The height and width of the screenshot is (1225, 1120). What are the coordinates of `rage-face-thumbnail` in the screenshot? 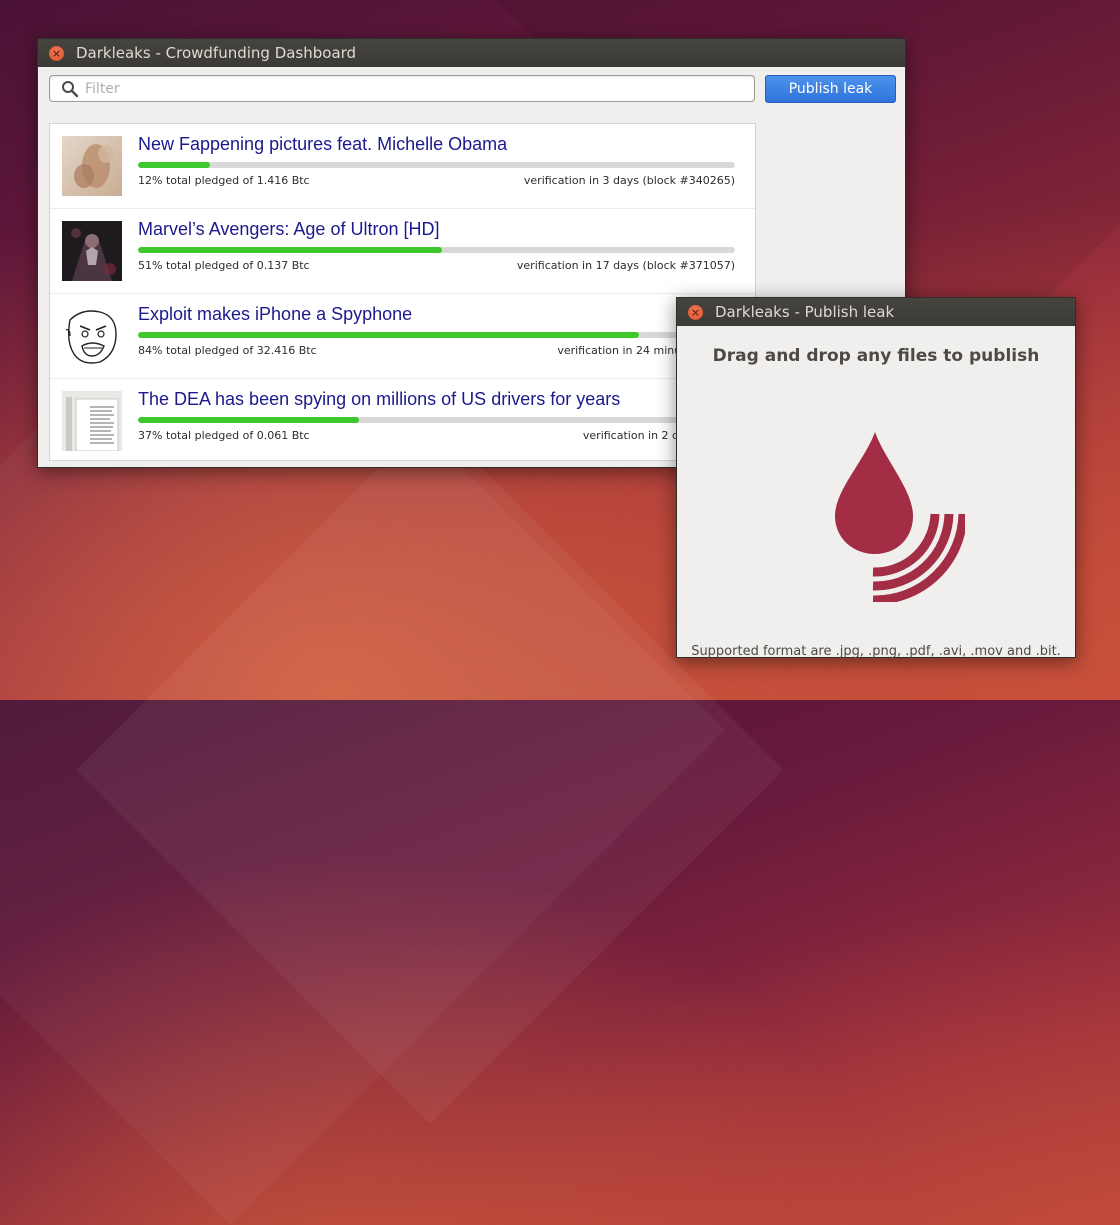 It's located at (92, 336).